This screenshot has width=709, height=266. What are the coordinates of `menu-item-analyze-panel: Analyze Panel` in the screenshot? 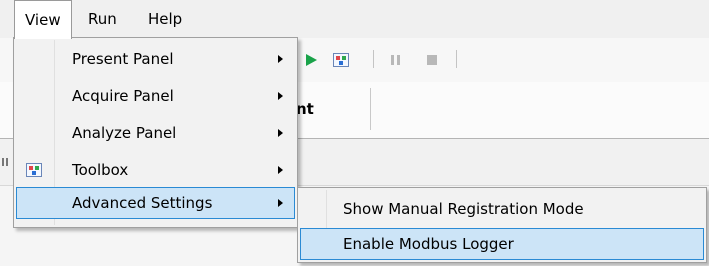 It's located at (155, 133).